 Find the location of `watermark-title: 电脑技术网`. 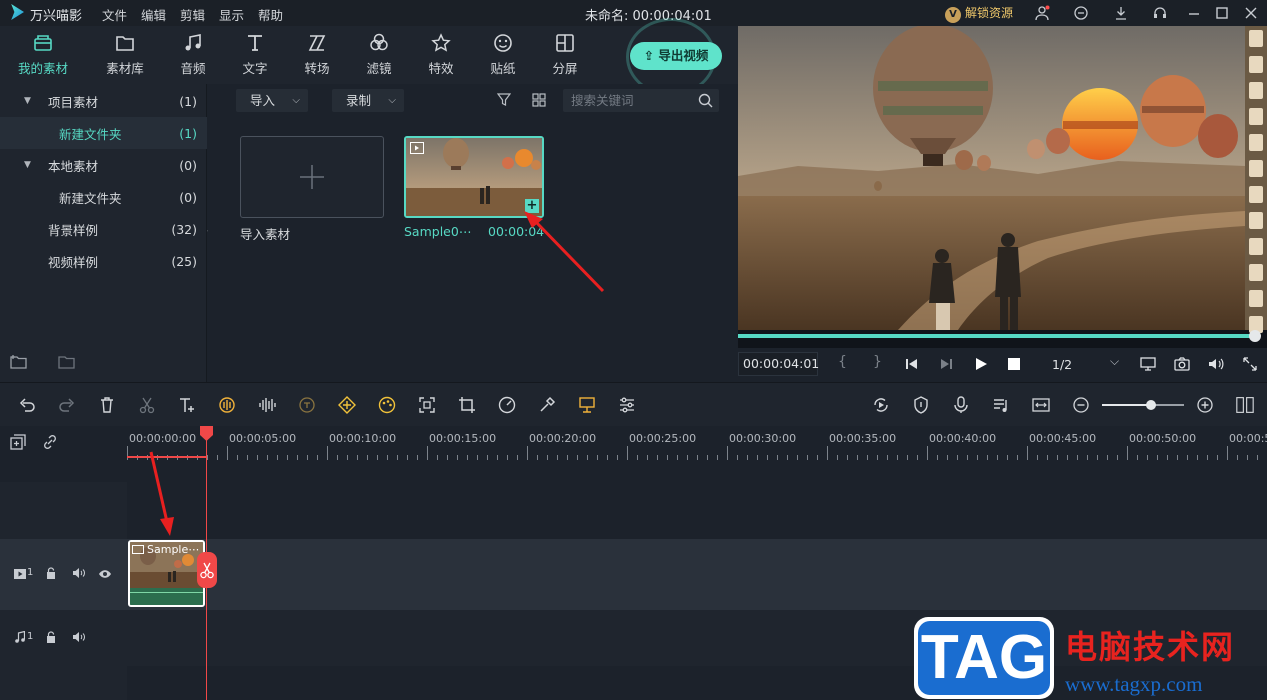

watermark-title: 电脑技术网 is located at coordinates (1150, 647).